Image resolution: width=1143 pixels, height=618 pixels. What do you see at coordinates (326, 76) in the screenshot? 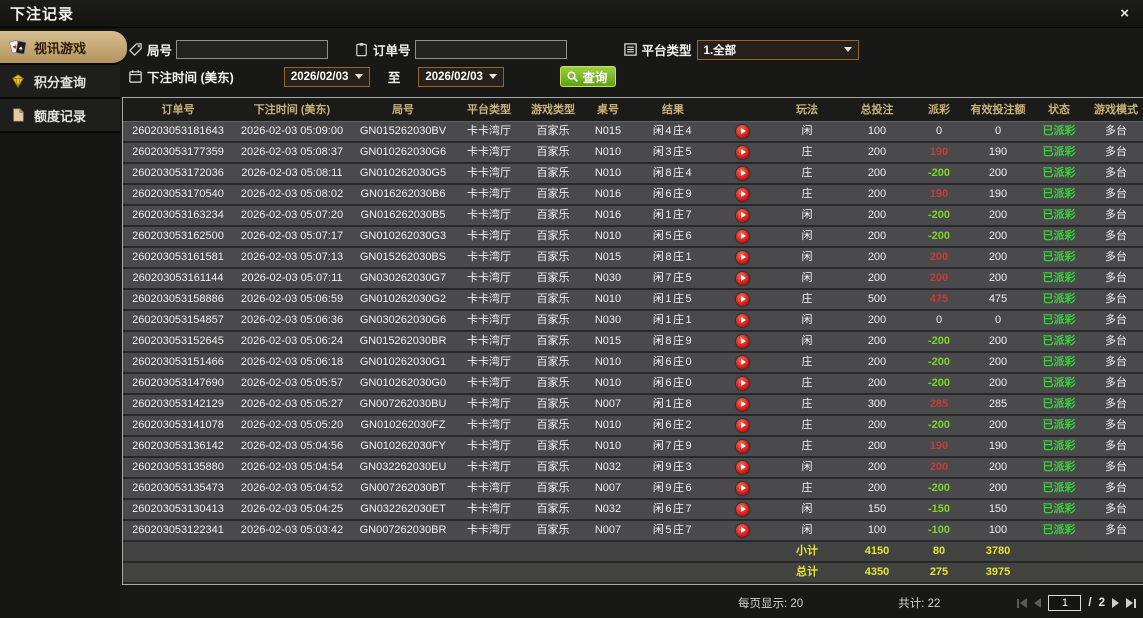
I see `date-from-select: 2026/02/03` at bounding box center [326, 76].